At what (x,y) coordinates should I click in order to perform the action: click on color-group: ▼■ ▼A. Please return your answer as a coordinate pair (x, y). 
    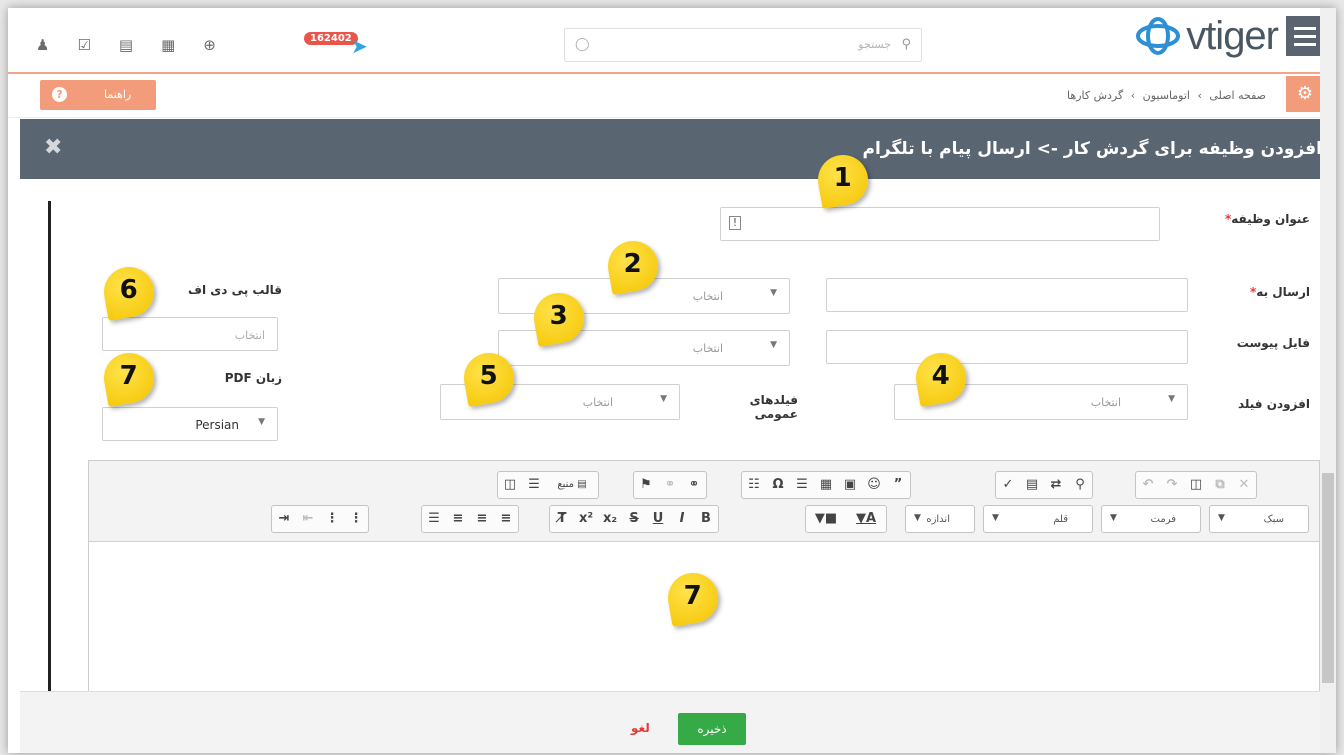
    Looking at the image, I should click on (846, 519).